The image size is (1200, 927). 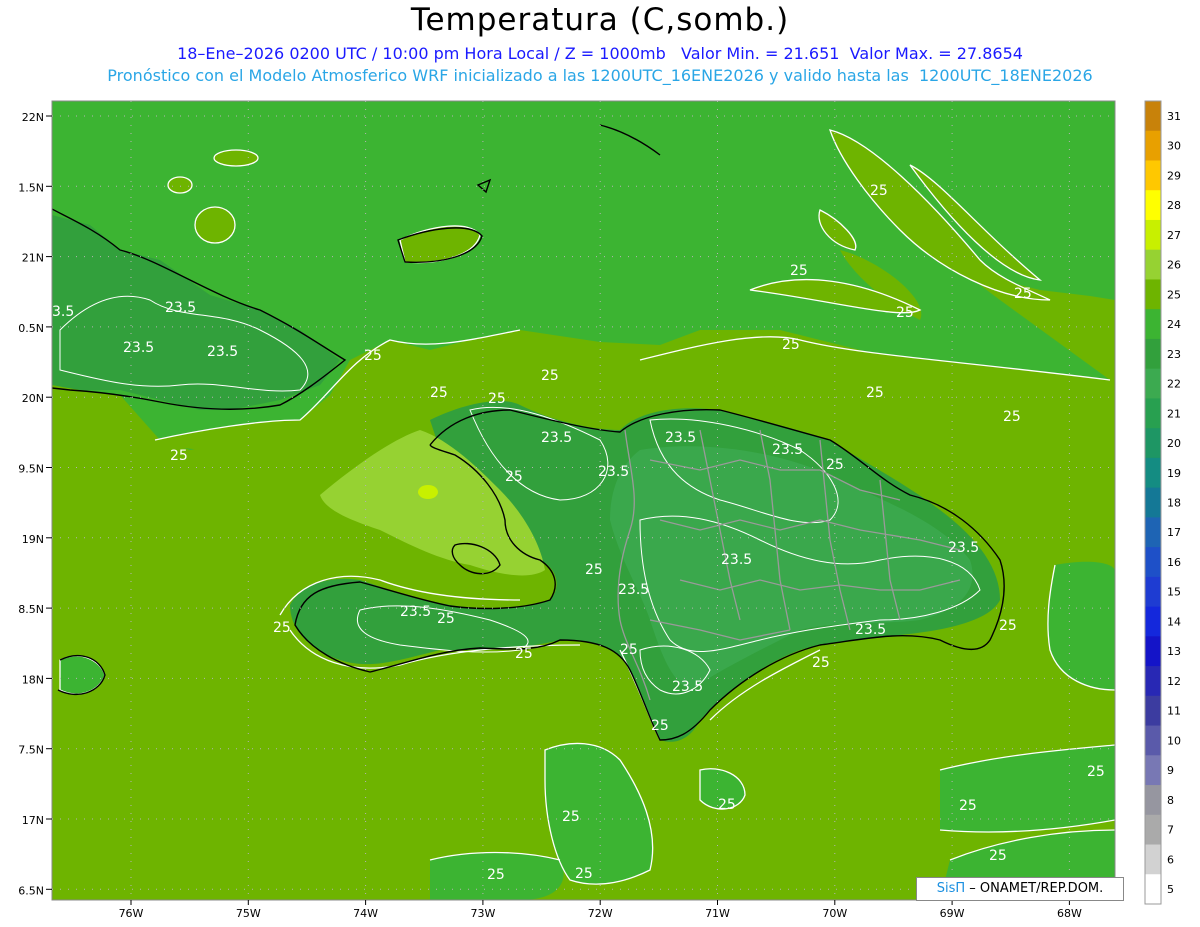 What do you see at coordinates (1034, 888) in the screenshot?
I see `credit-onamet: – ONAMET/REP.DOM.` at bounding box center [1034, 888].